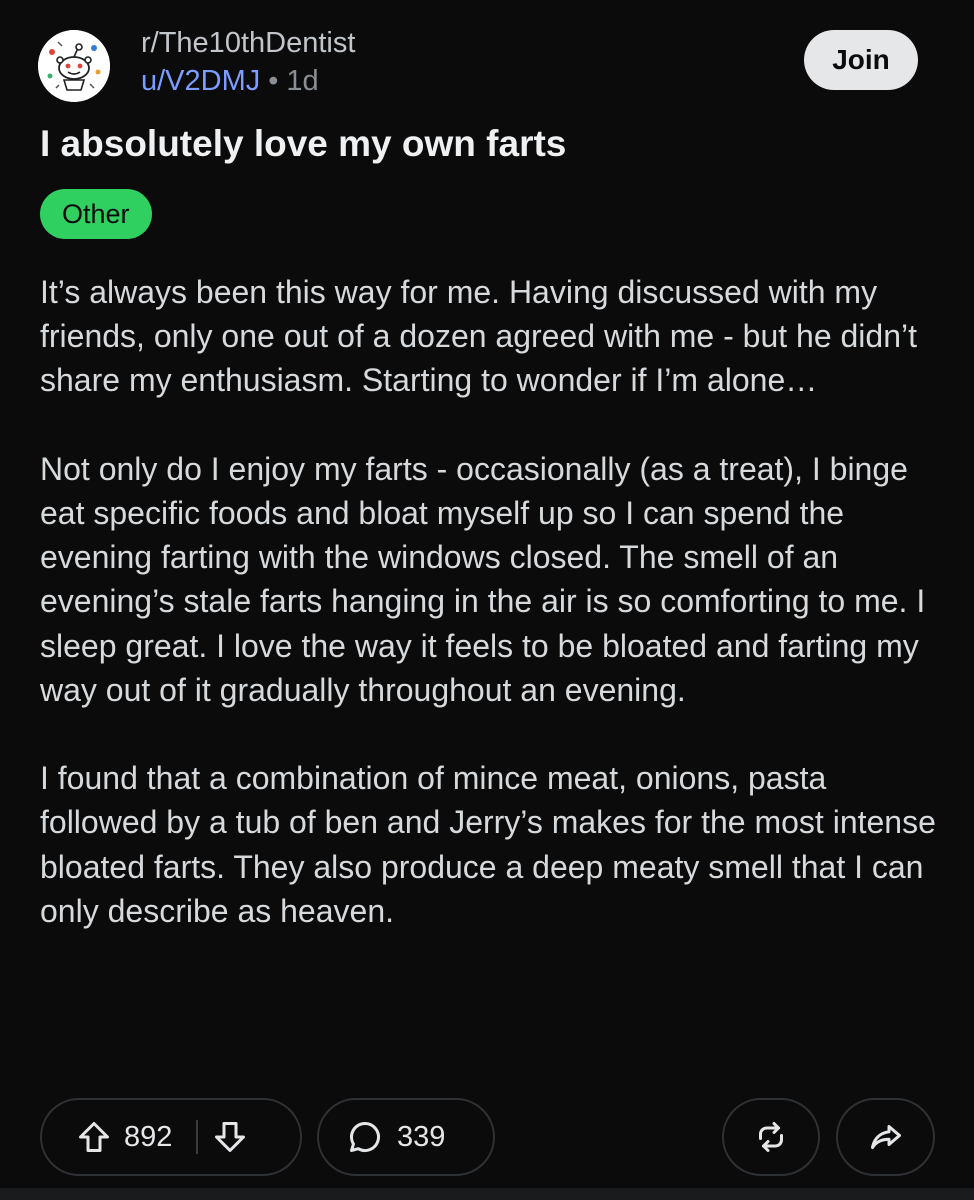 This screenshot has height=1200, width=974. I want to click on comments-button: 339, so click(406, 1137).